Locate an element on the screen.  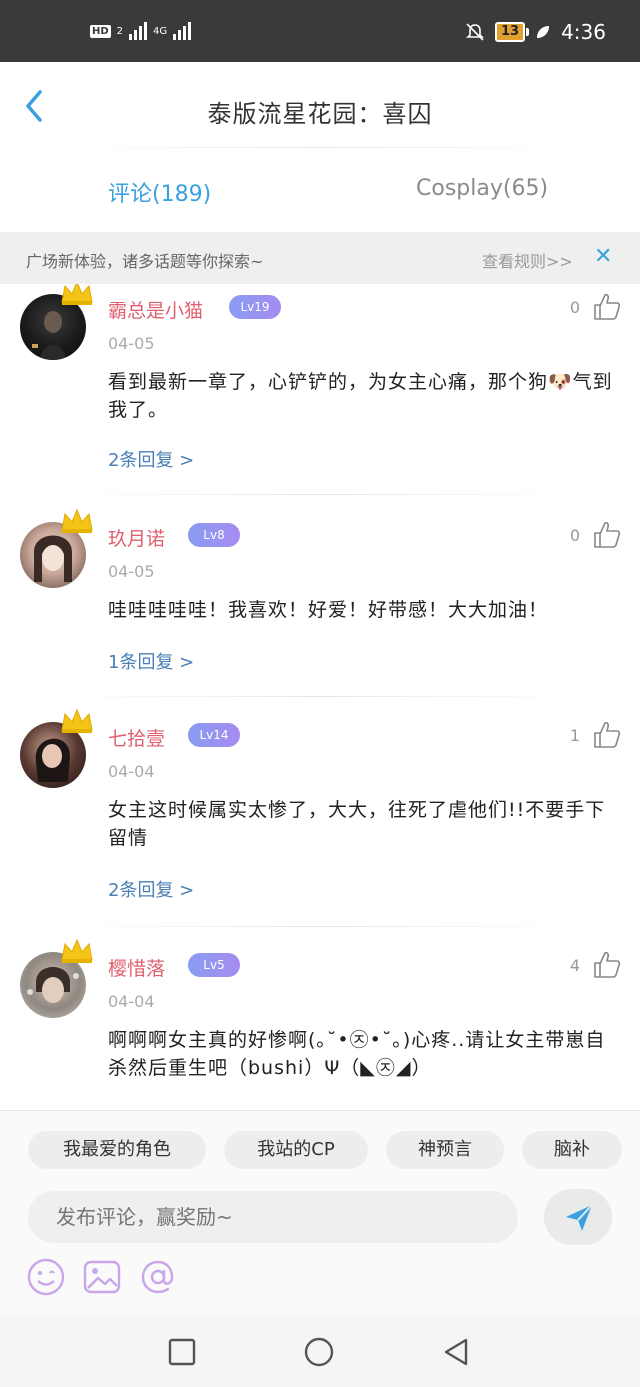
recent-apps-button is located at coordinates (182, 1352).